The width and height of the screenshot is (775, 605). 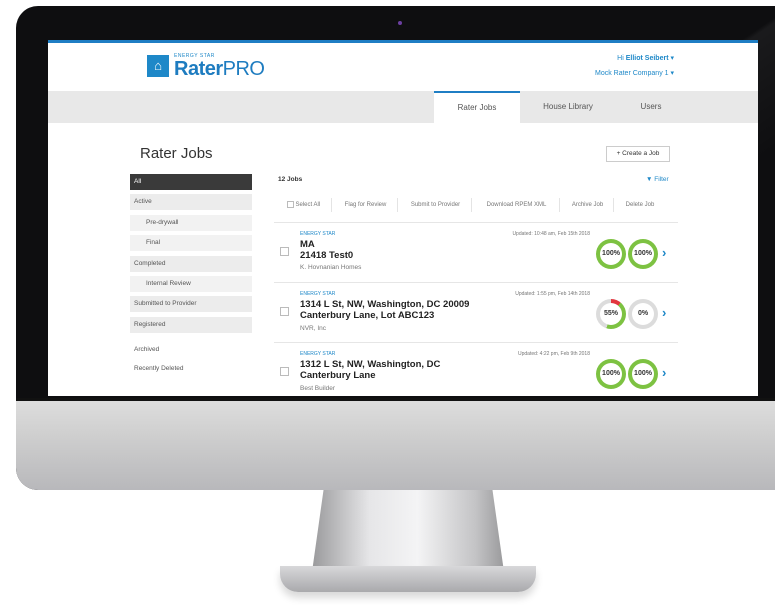 What do you see at coordinates (366, 205) in the screenshot?
I see `flag-for-review-button: Flag for Review` at bounding box center [366, 205].